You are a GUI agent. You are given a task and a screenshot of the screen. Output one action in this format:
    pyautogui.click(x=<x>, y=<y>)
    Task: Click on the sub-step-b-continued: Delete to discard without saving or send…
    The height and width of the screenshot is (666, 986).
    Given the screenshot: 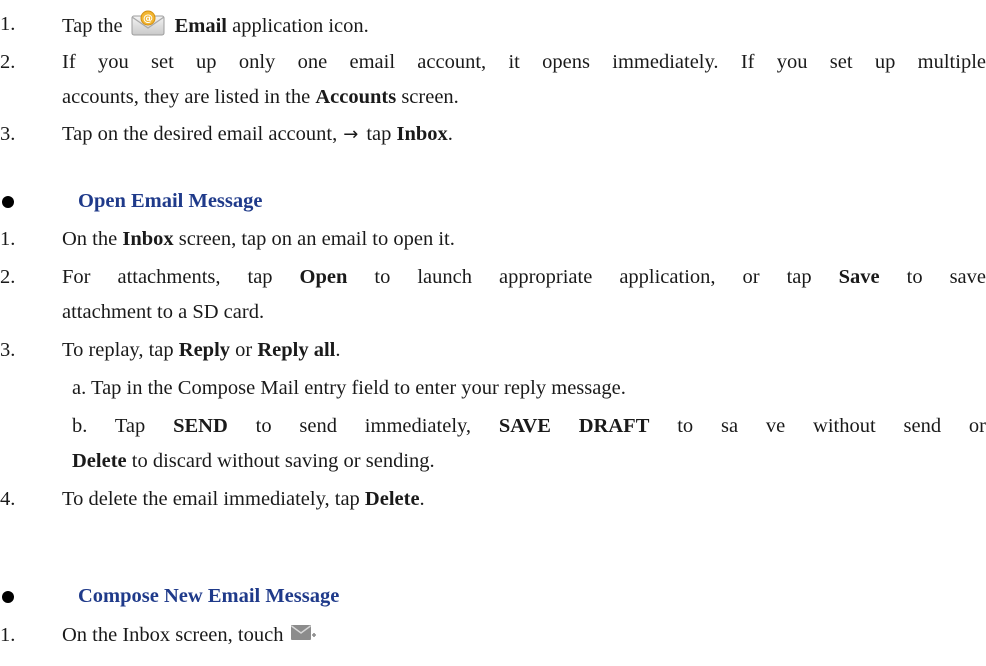 What is the action you would take?
    pyautogui.click(x=253, y=461)
    